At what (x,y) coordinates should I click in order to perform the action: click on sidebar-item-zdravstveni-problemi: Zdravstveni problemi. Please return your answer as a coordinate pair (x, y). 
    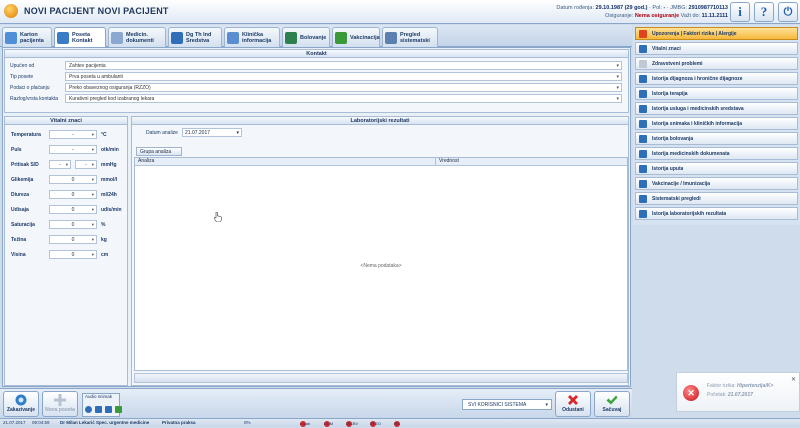
    Looking at the image, I should click on (716, 63).